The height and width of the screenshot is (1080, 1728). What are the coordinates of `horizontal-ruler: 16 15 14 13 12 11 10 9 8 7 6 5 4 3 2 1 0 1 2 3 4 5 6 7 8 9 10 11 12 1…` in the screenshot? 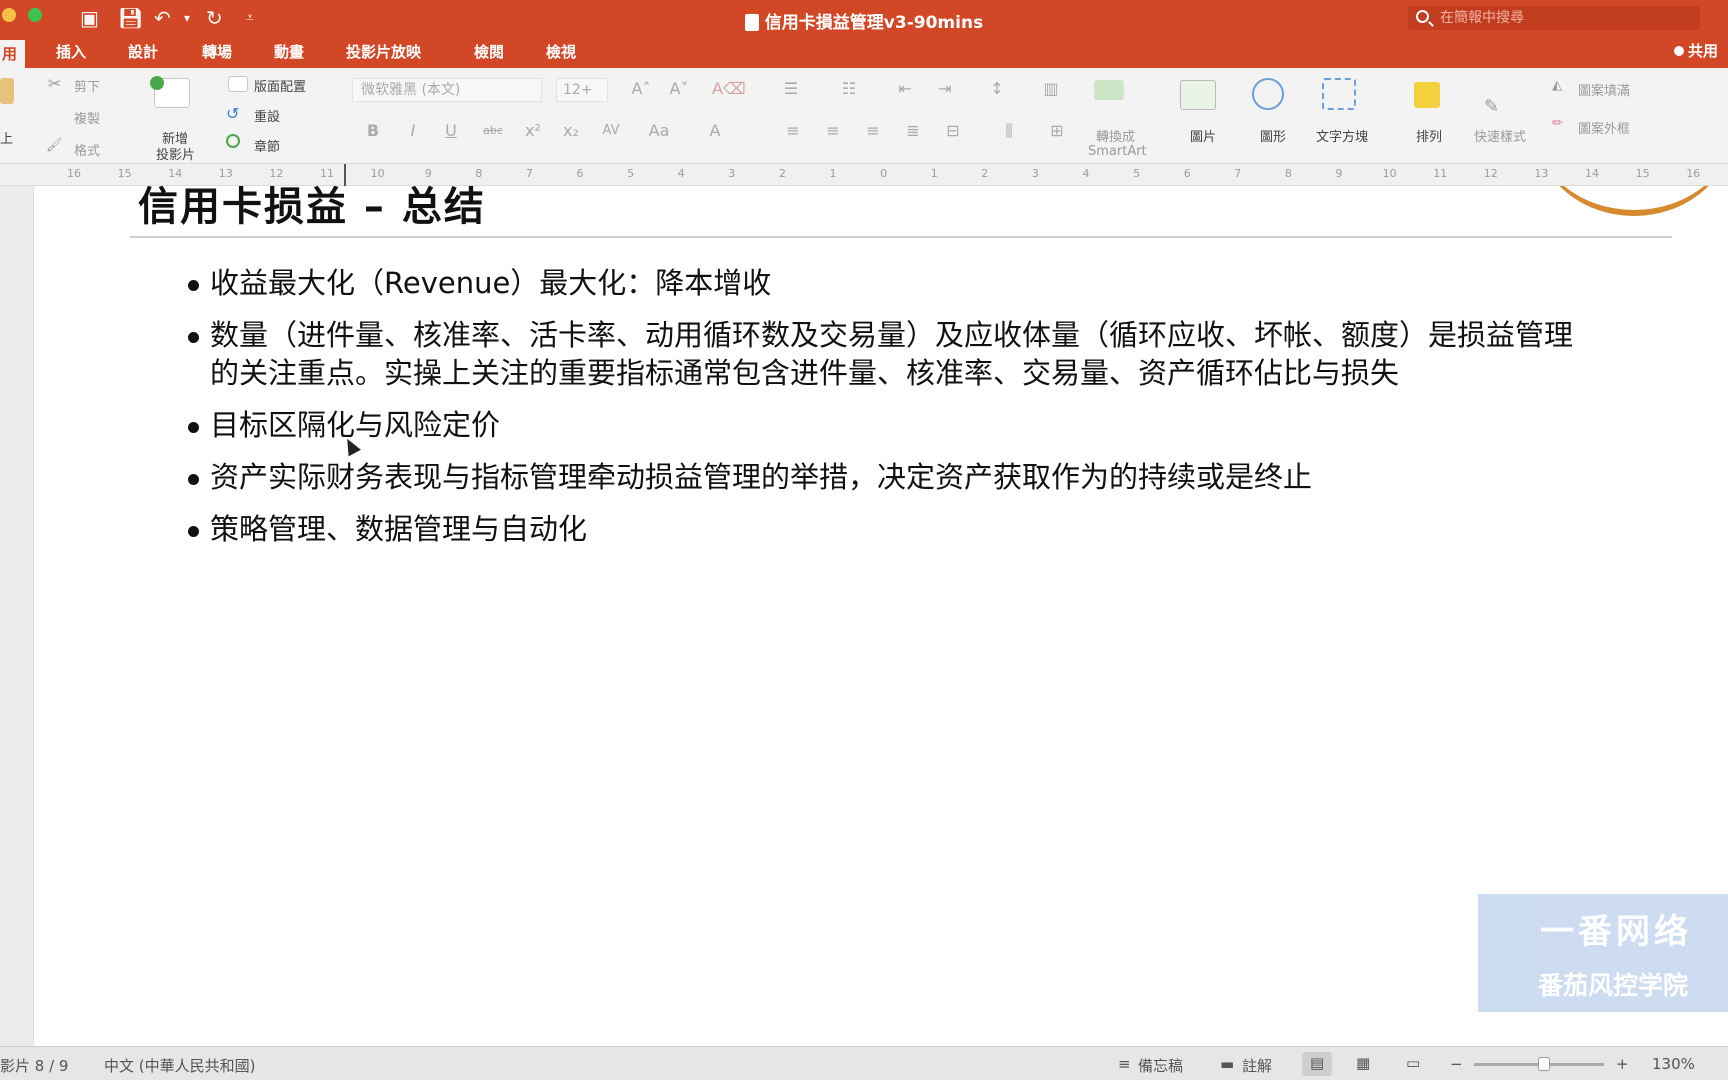 It's located at (864, 175).